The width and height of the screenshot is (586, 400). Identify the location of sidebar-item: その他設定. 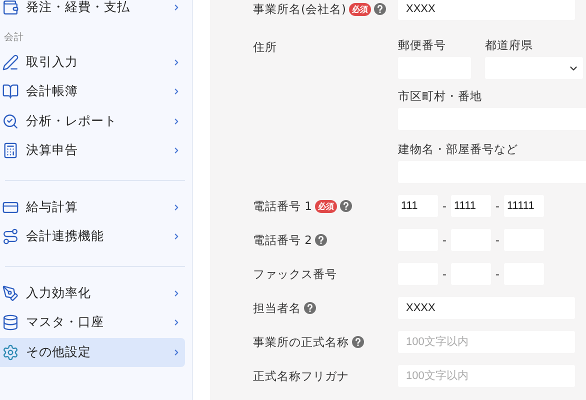
(92, 352).